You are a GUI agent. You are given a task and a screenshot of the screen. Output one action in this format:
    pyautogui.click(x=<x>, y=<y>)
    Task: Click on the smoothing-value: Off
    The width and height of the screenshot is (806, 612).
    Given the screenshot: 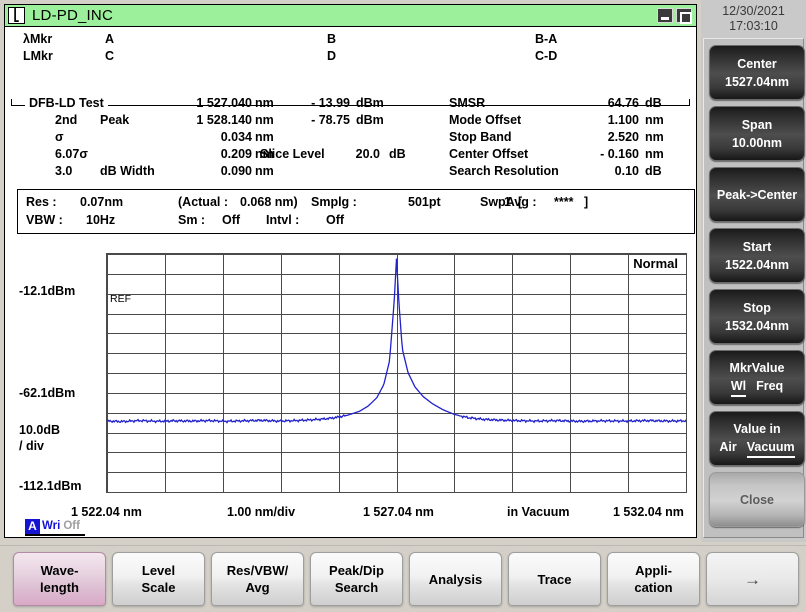 What is the action you would take?
    pyautogui.click(x=231, y=220)
    